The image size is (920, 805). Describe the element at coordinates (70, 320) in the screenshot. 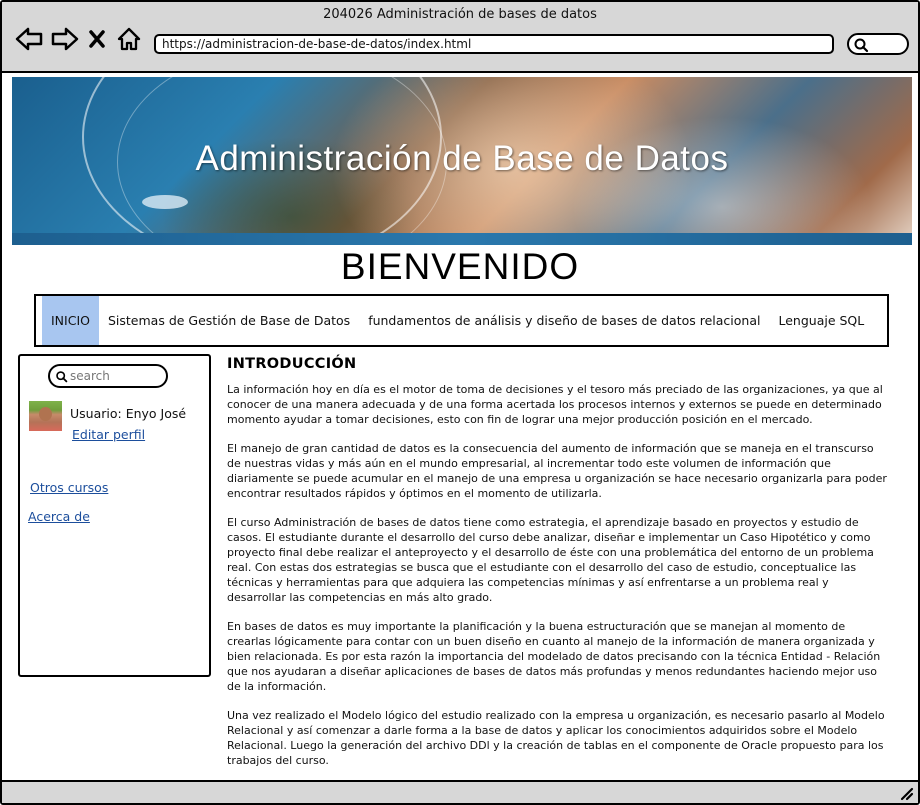

I see `menu-item-inicio: INICIO` at that location.